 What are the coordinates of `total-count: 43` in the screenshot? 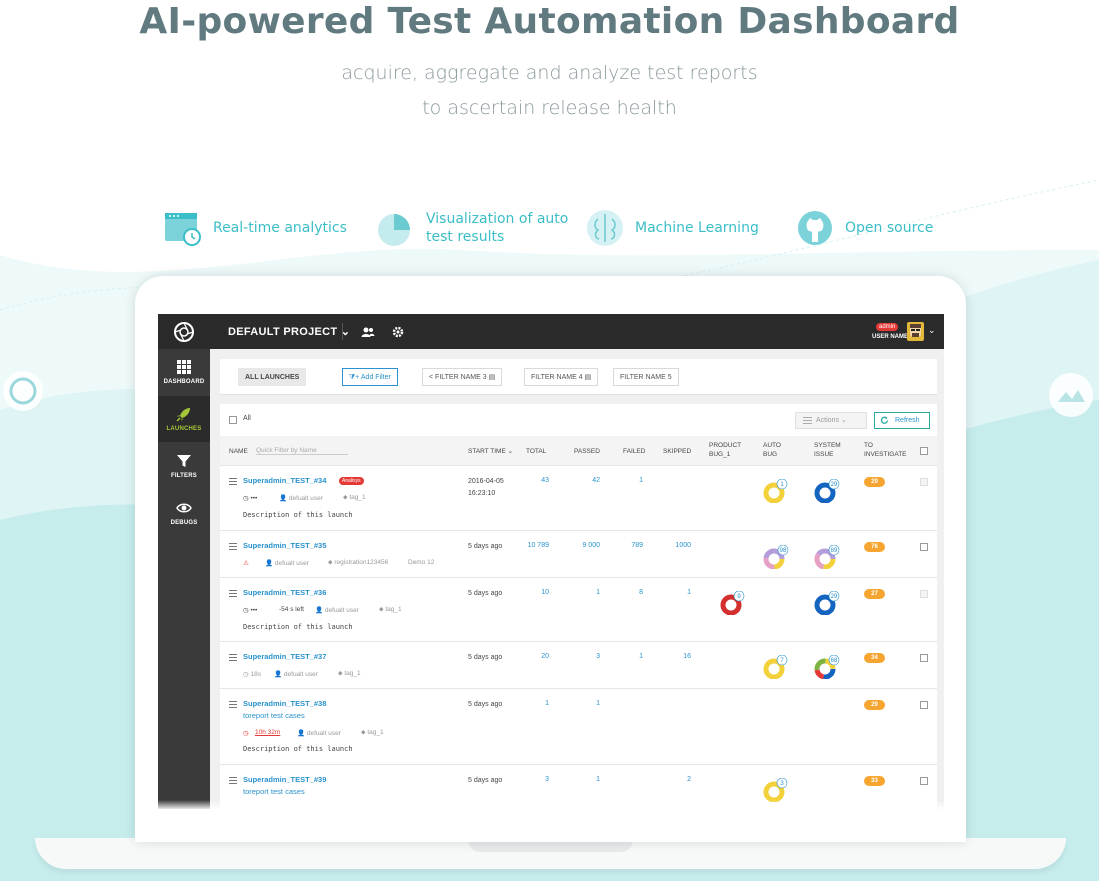 It's located at (534, 480).